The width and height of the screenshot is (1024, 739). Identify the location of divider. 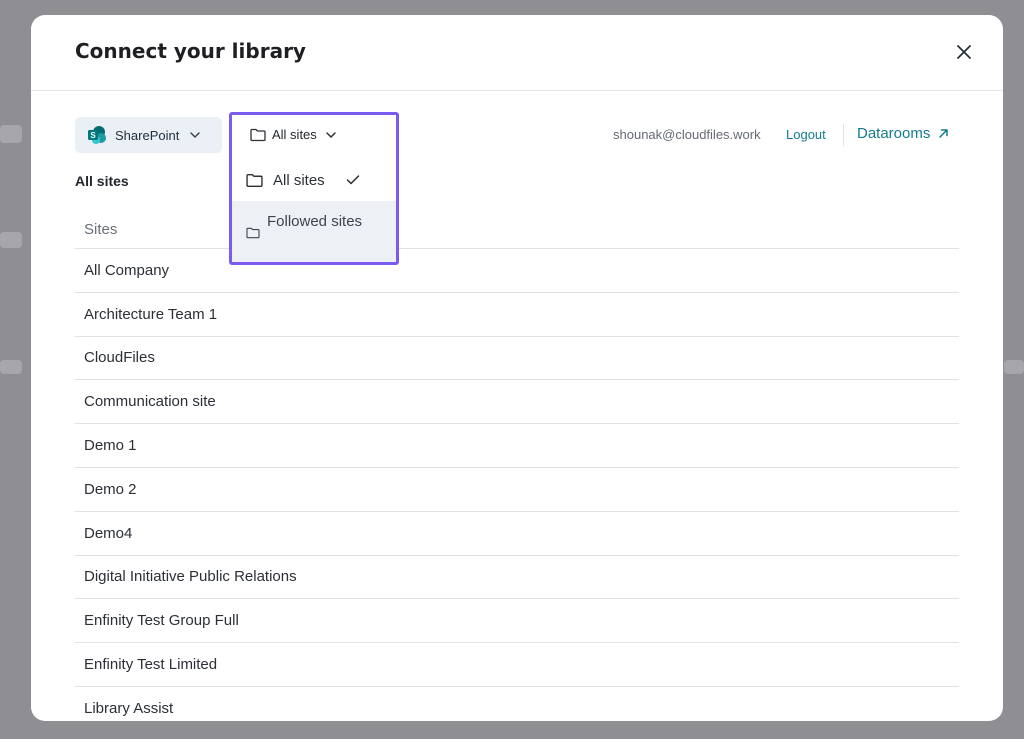
(843, 135).